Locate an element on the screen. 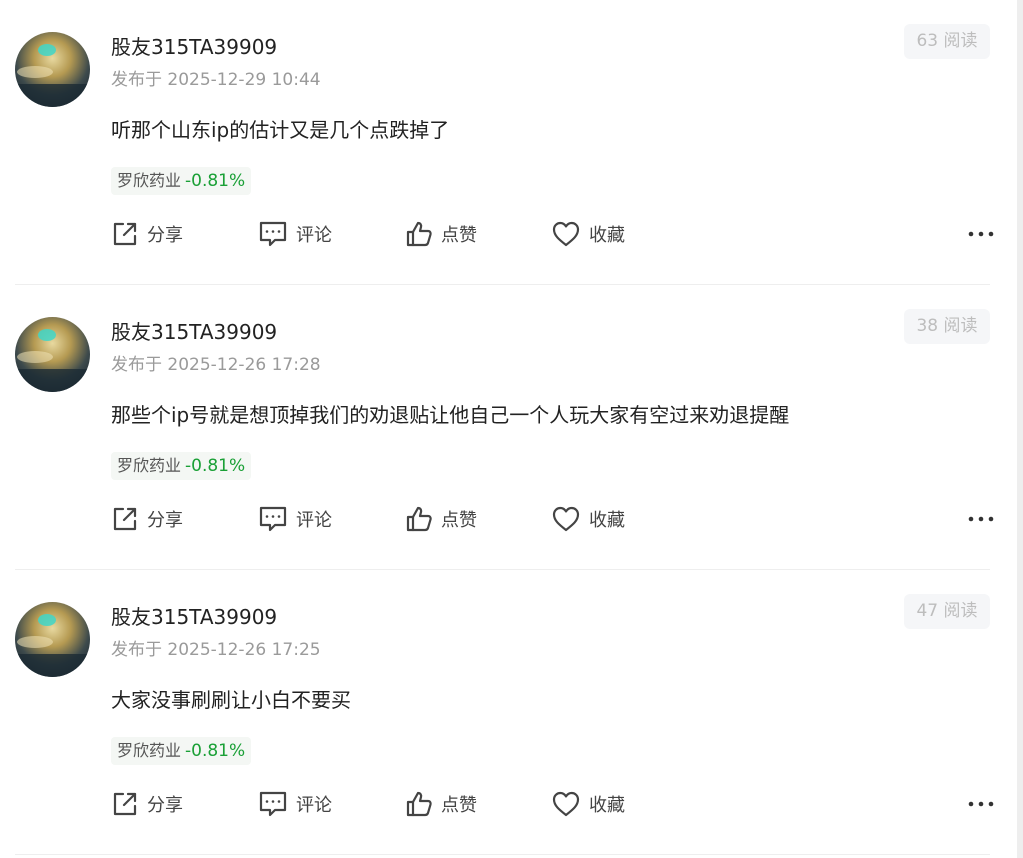 Image resolution: width=1023 pixels, height=858 pixels. post-content: 大家没事刷刷让小白不要买 is located at coordinates (231, 700).